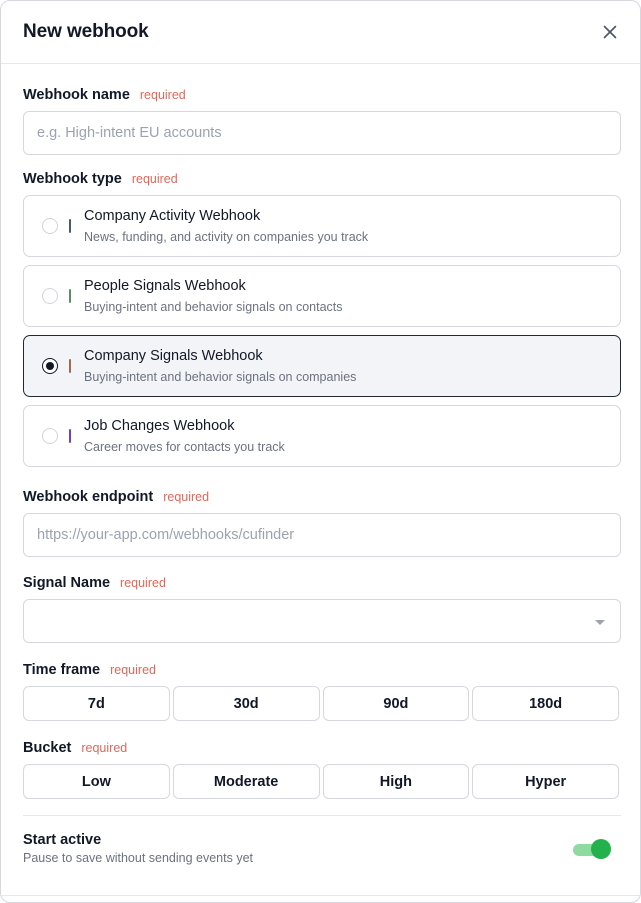  I want to click on webhook-type-label: Webhook type, so click(72, 179).